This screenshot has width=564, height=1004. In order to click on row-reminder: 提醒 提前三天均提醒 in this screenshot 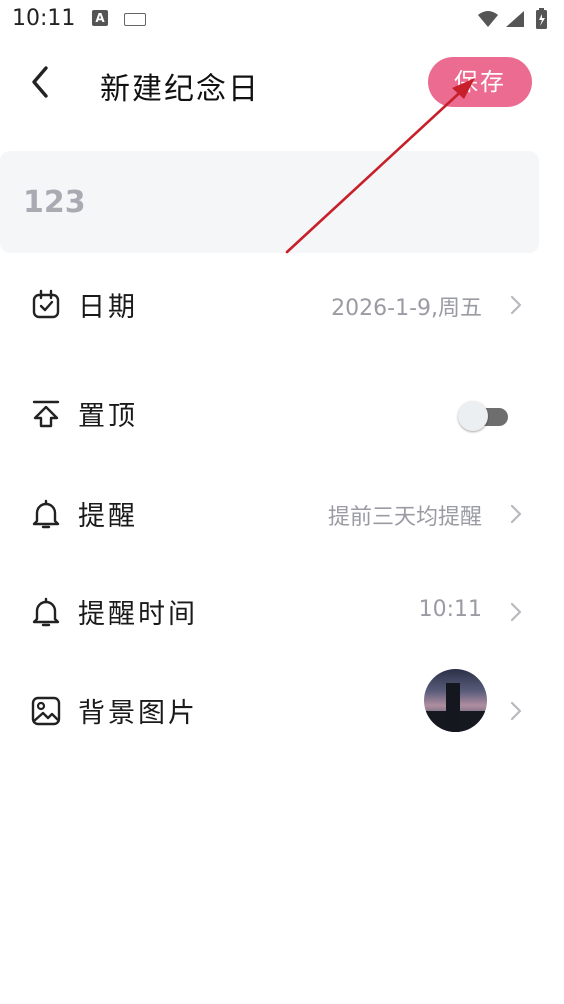, I will do `click(282, 514)`.